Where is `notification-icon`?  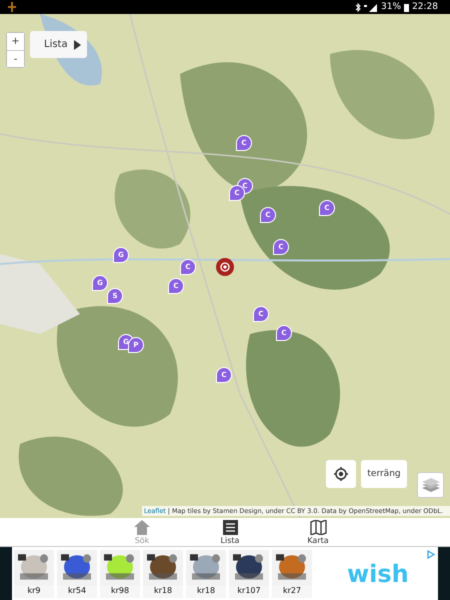
notification-icon is located at coordinates (12, 7).